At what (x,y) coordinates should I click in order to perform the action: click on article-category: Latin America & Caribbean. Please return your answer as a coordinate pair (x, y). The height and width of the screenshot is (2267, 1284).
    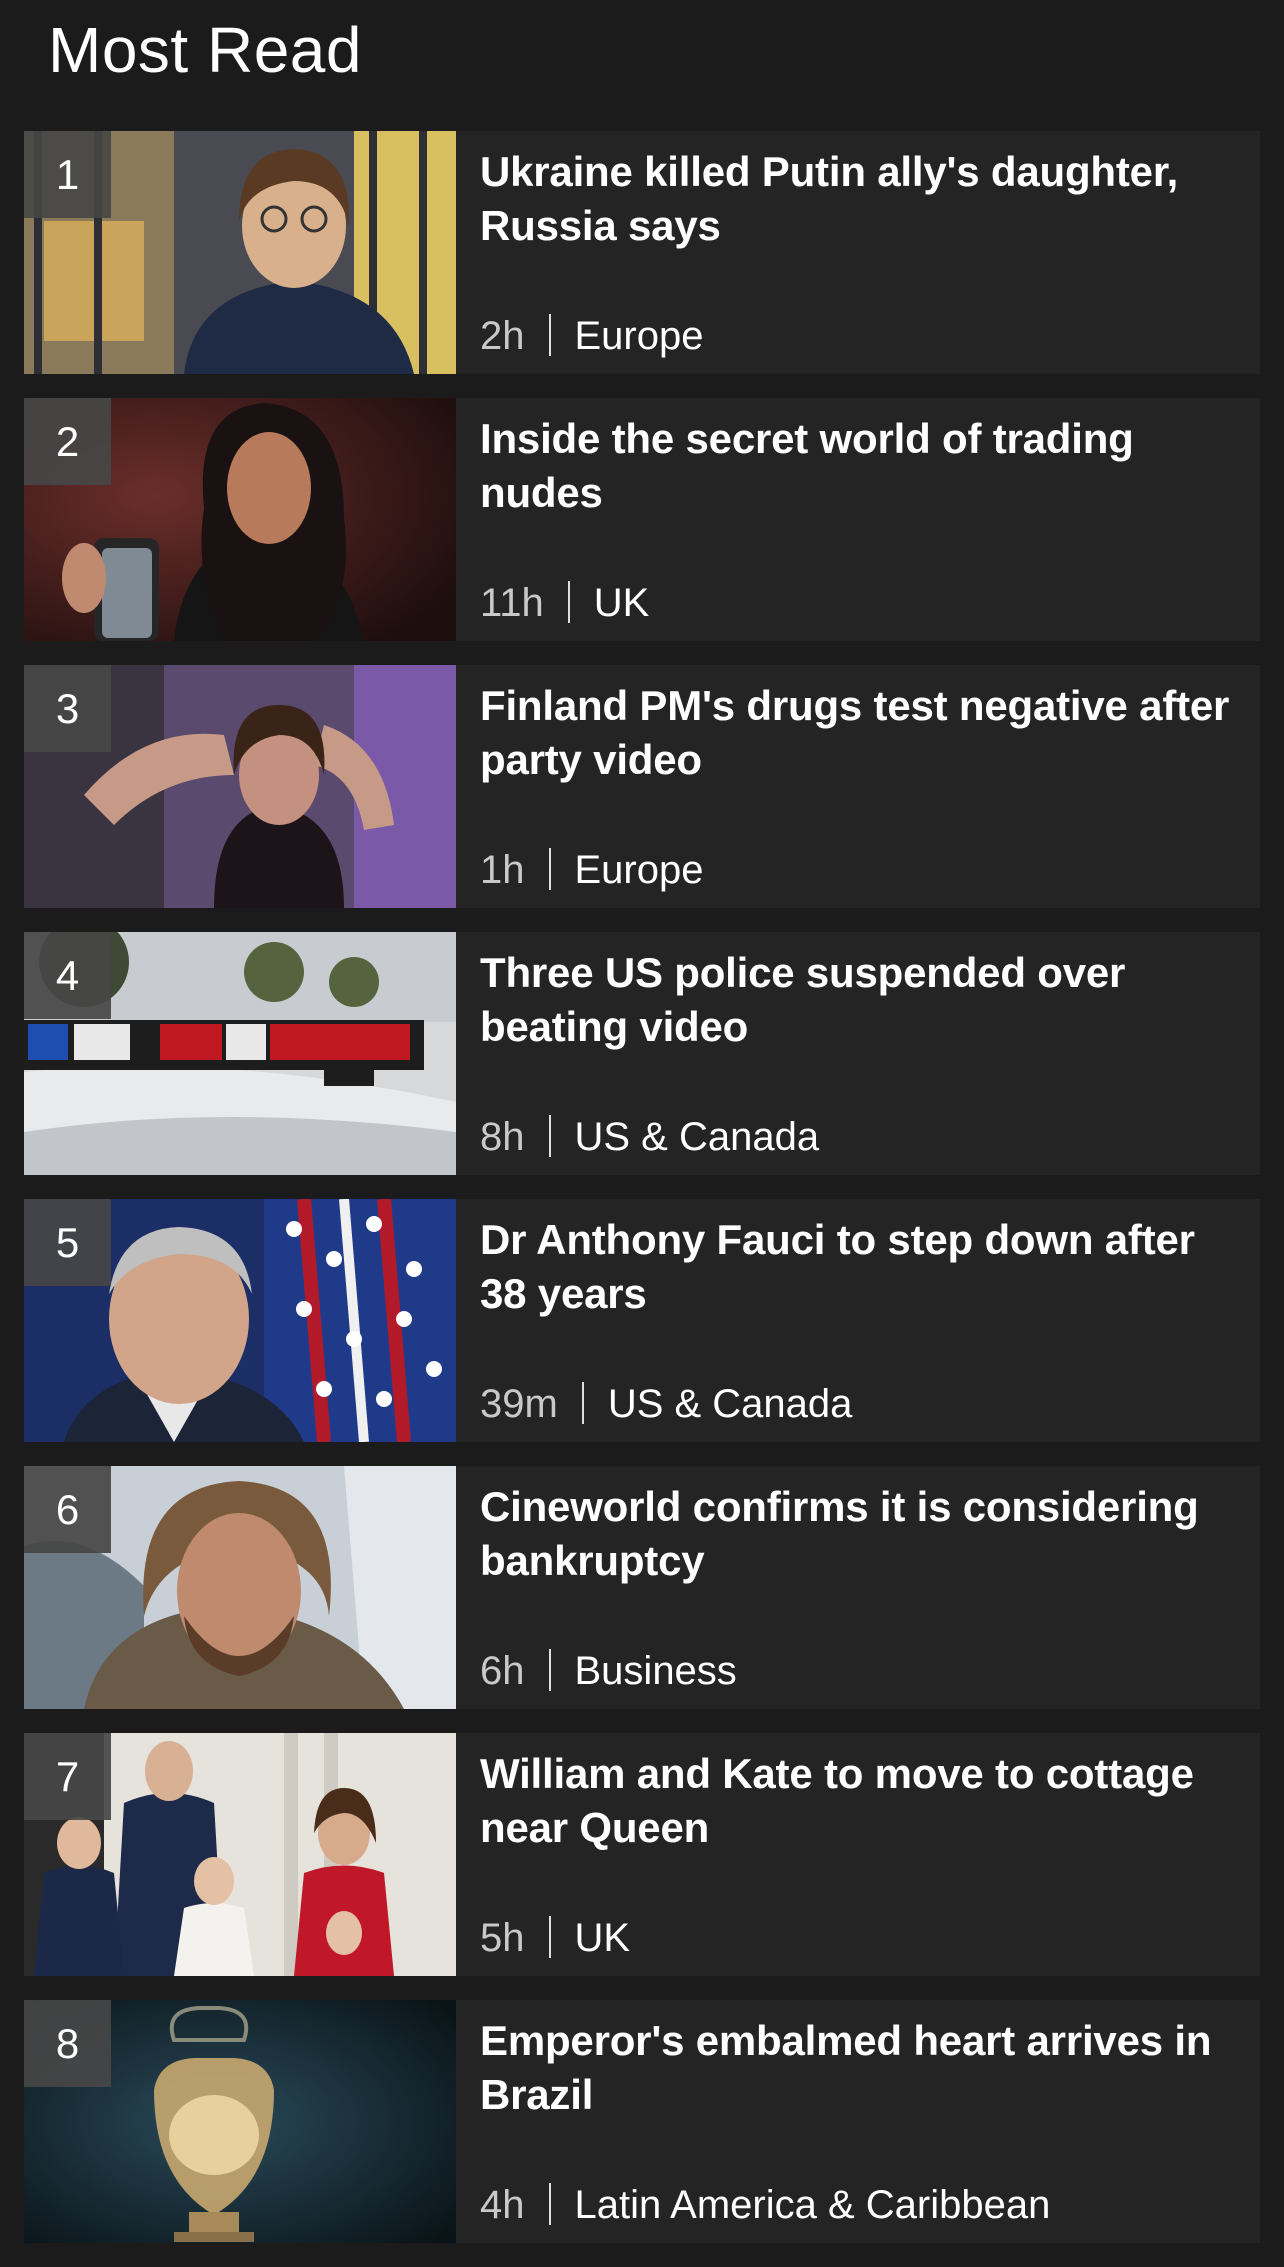
    Looking at the image, I should click on (813, 2205).